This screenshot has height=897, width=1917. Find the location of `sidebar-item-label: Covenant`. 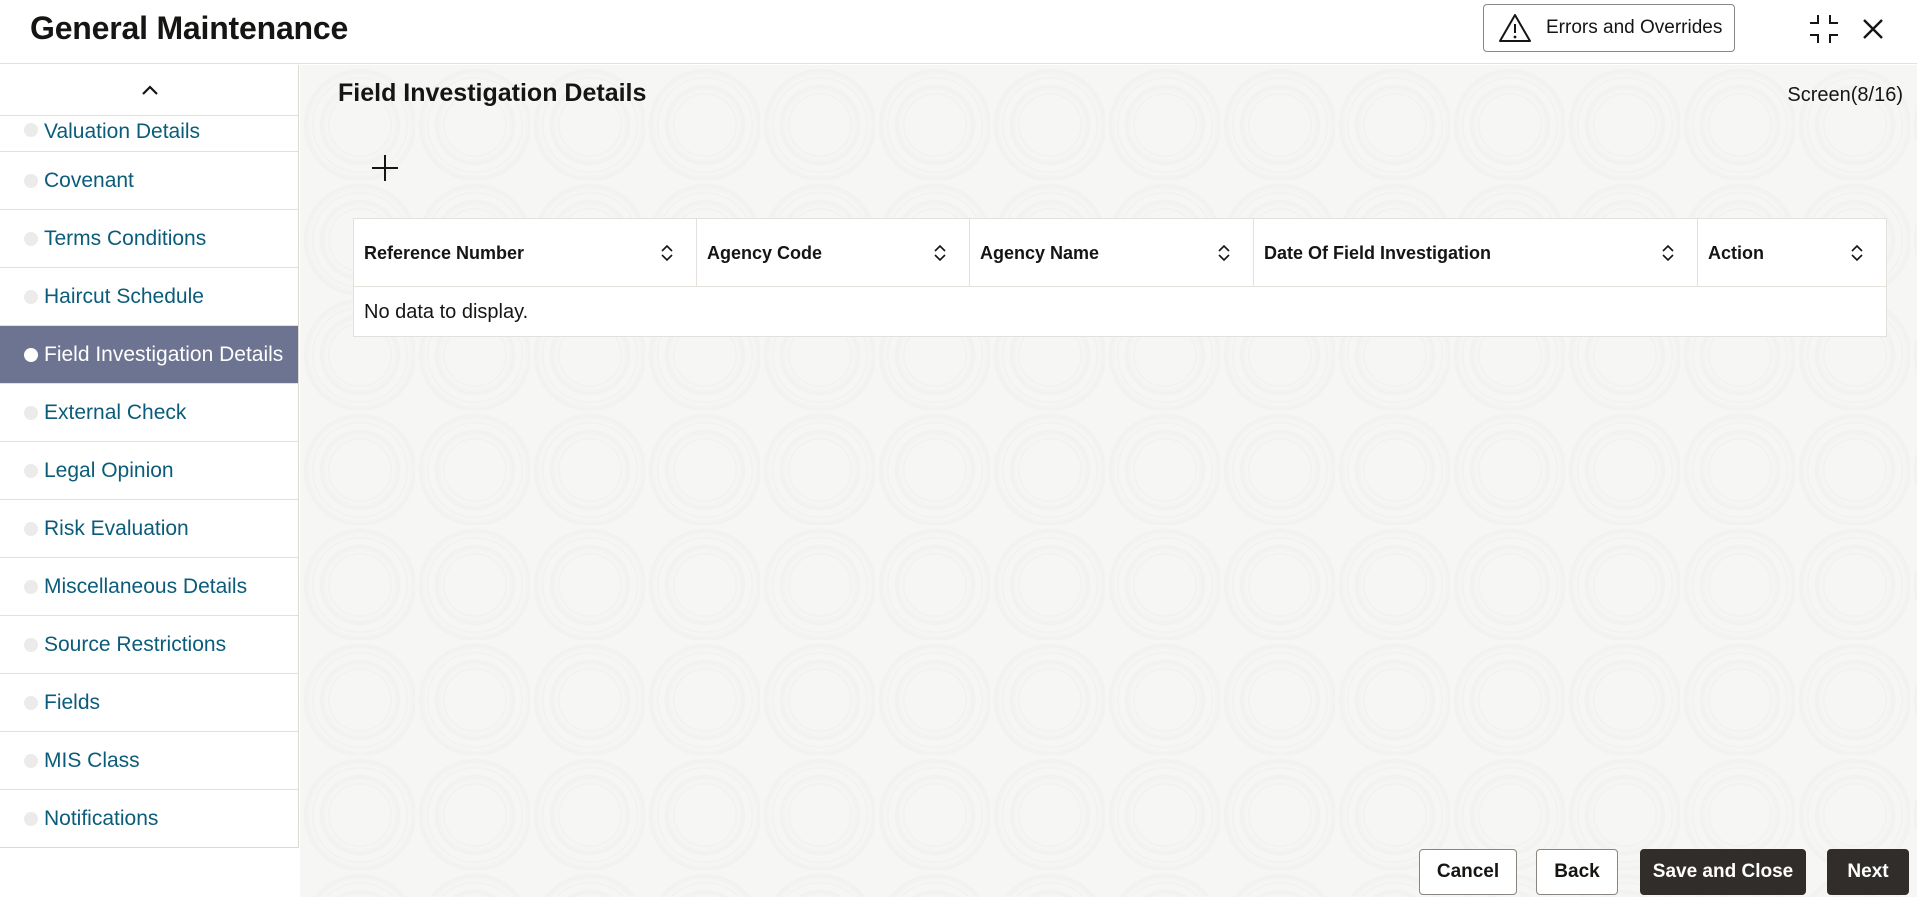

sidebar-item-label: Covenant is located at coordinates (89, 180).